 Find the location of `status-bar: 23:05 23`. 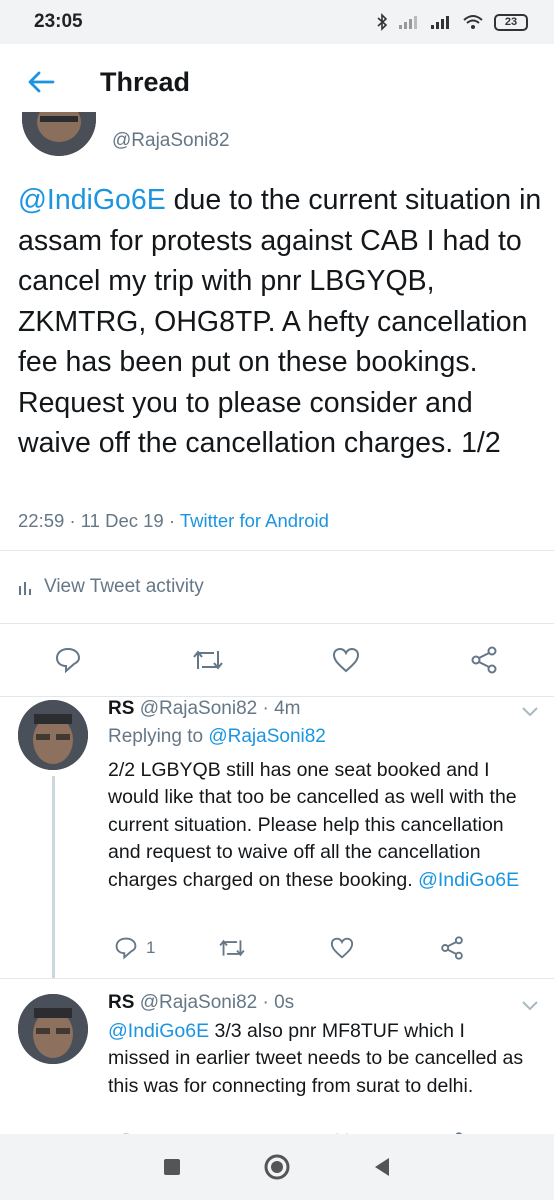

status-bar: 23:05 23 is located at coordinates (277, 22).